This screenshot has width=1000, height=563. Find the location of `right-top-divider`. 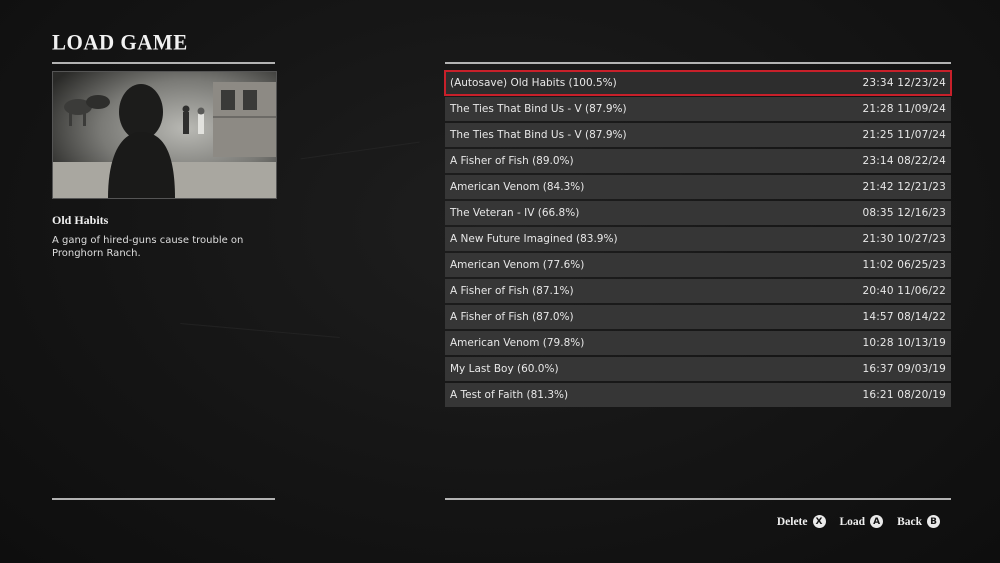

right-top-divider is located at coordinates (698, 63).